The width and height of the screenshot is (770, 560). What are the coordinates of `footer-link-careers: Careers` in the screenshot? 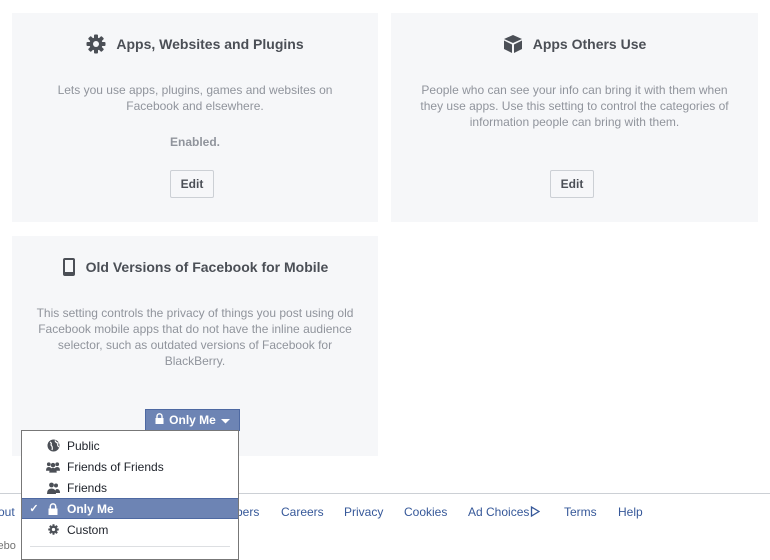 It's located at (302, 512).